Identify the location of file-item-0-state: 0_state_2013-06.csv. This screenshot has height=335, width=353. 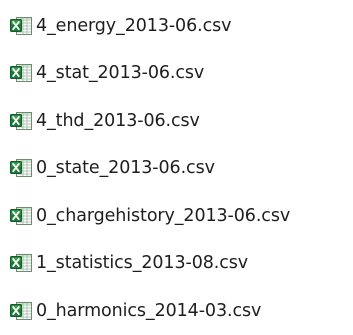
(180, 169).